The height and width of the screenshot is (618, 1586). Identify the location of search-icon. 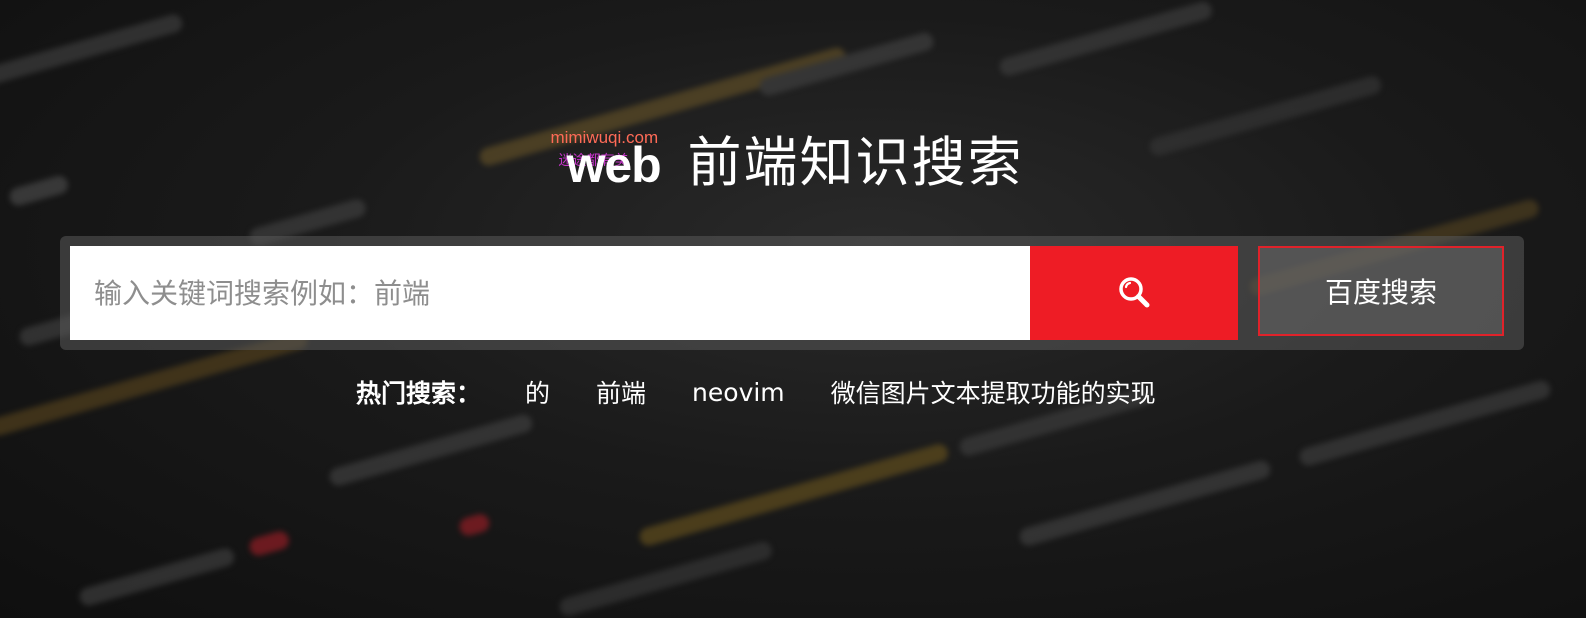
(1134, 293).